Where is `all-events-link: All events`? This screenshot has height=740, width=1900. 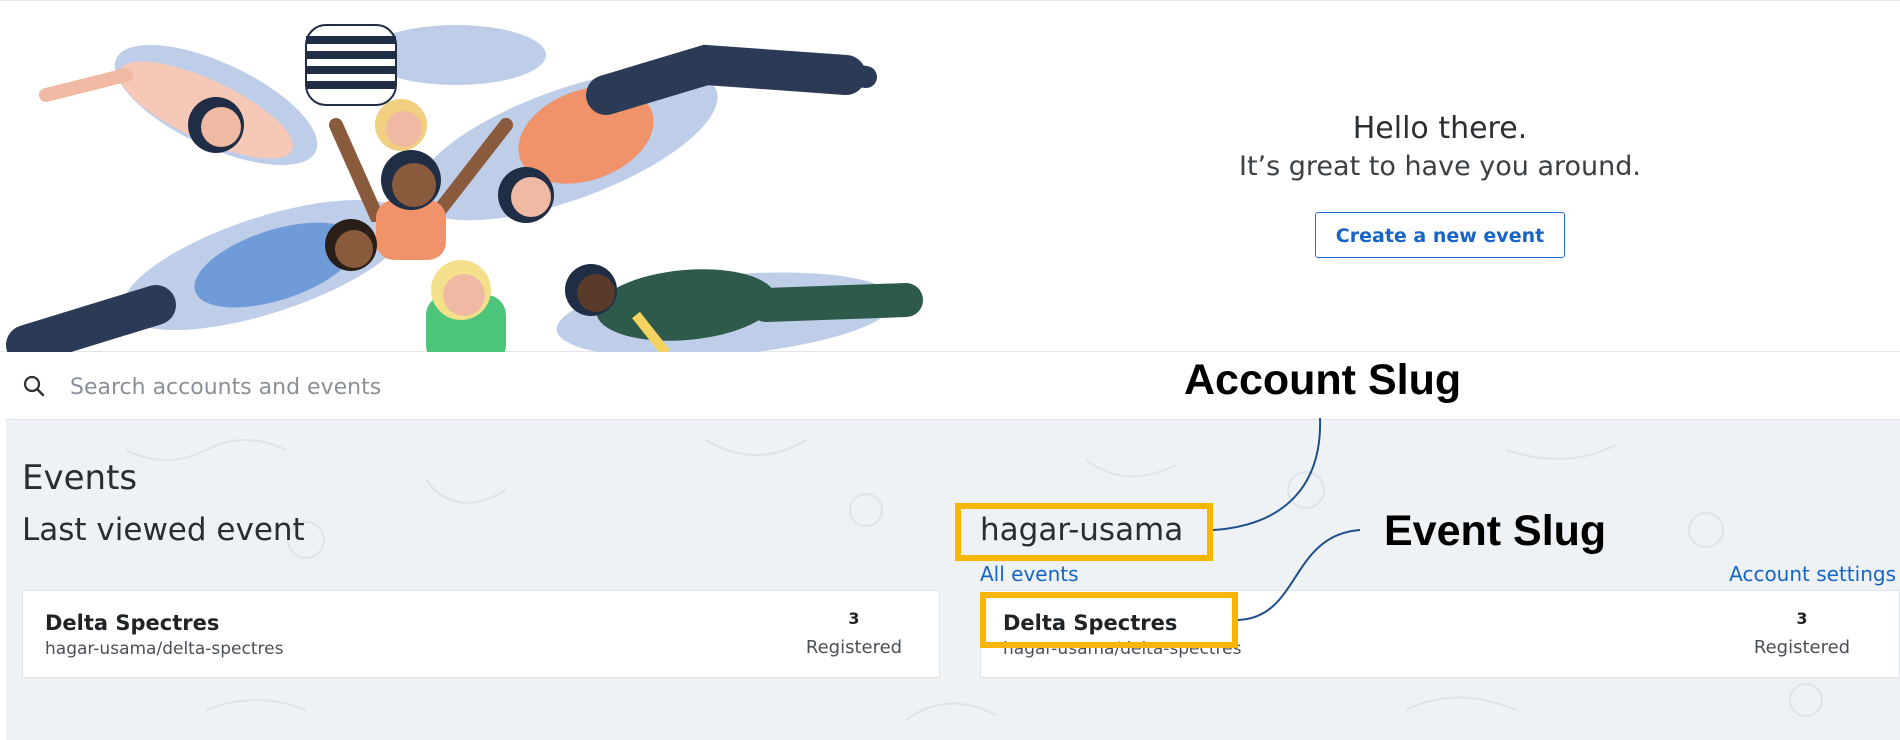
all-events-link: All events is located at coordinates (1029, 574).